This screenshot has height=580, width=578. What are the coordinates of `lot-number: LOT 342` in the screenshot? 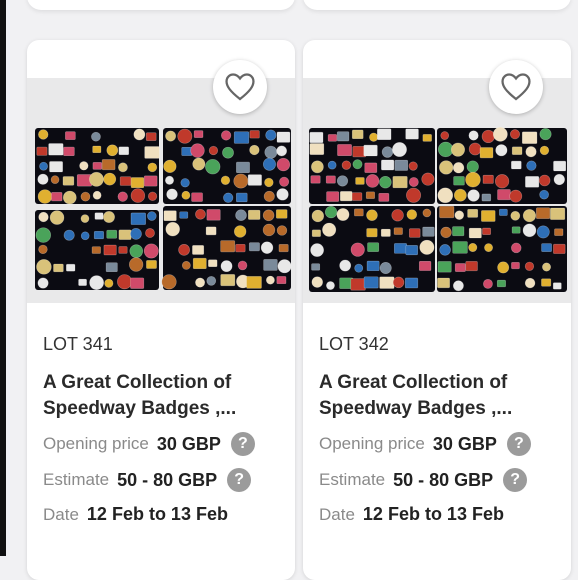 It's located at (354, 344).